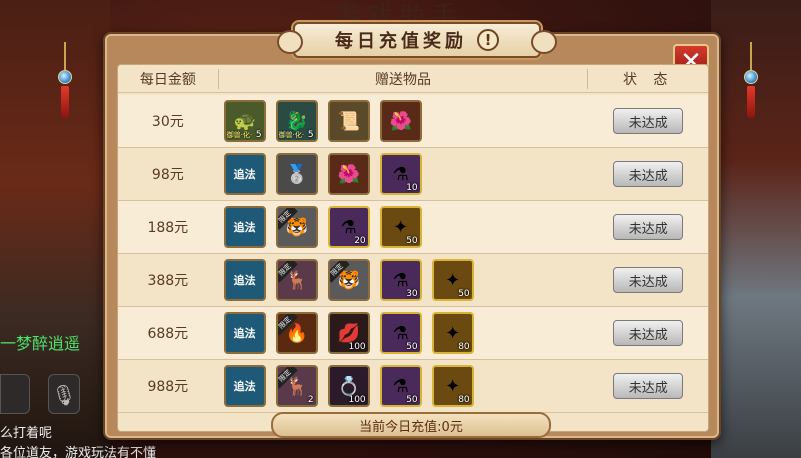  Describe the element at coordinates (168, 387) in the screenshot. I see `row-amount: 988元` at that location.